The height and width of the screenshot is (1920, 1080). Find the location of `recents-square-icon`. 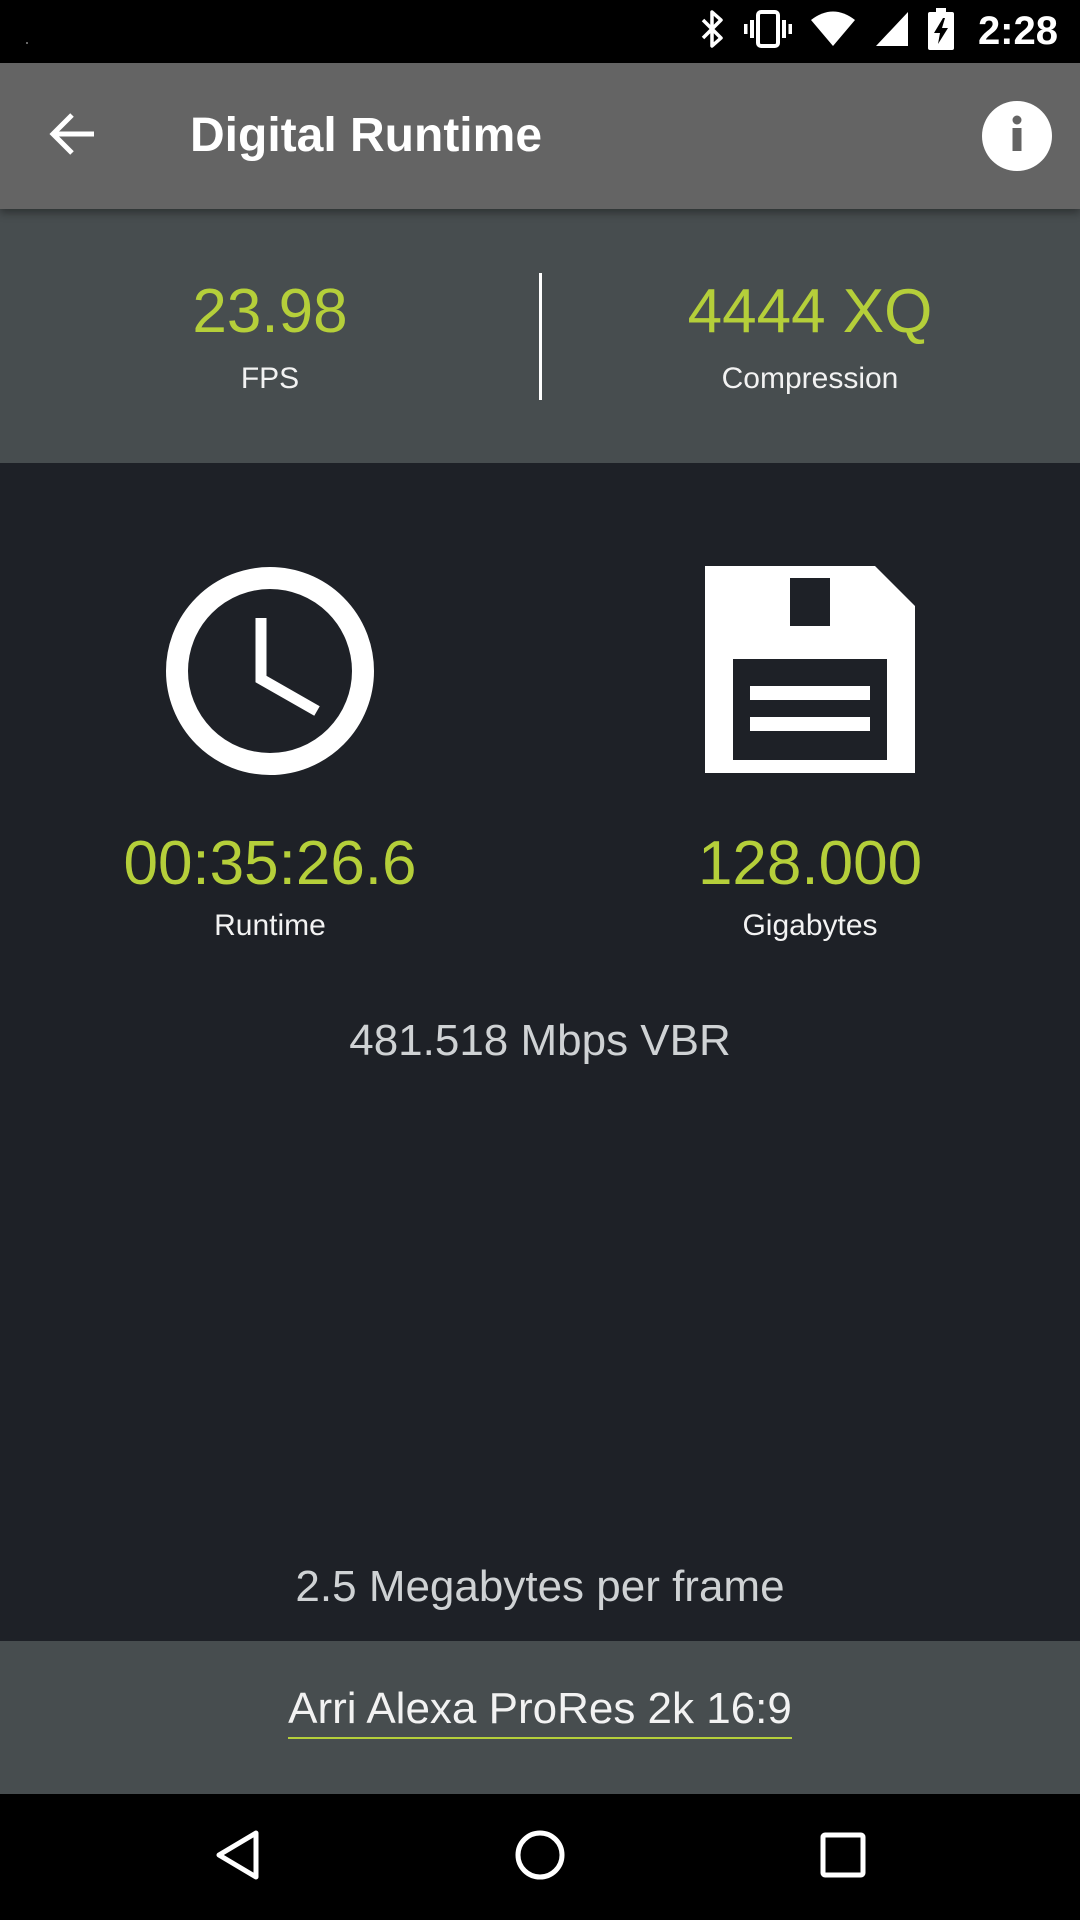

recents-square-icon is located at coordinates (843, 1857).